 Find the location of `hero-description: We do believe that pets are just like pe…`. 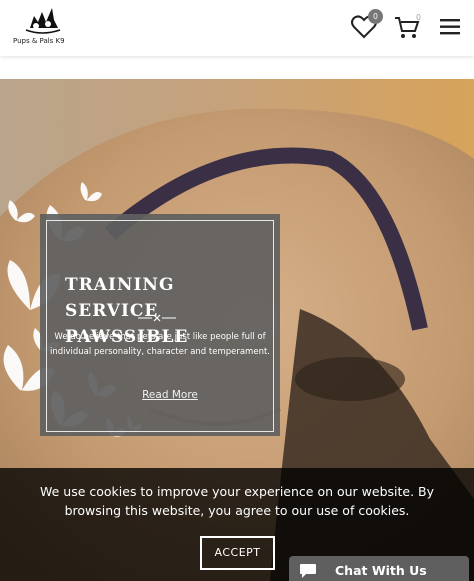

hero-description: We do believe that pets are just like pe… is located at coordinates (160, 344).